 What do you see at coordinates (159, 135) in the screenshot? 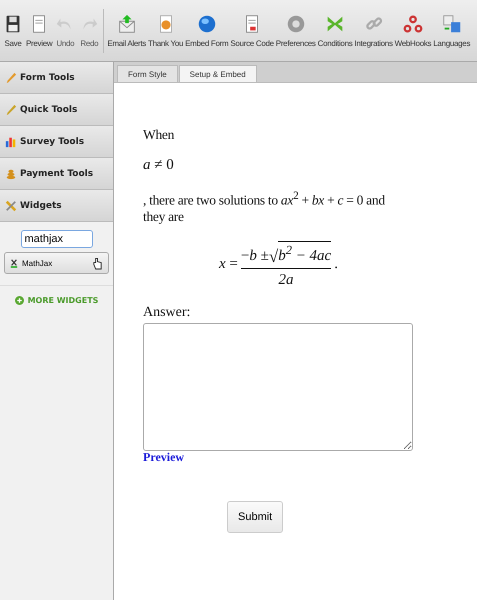
I see `question-text: When` at bounding box center [159, 135].